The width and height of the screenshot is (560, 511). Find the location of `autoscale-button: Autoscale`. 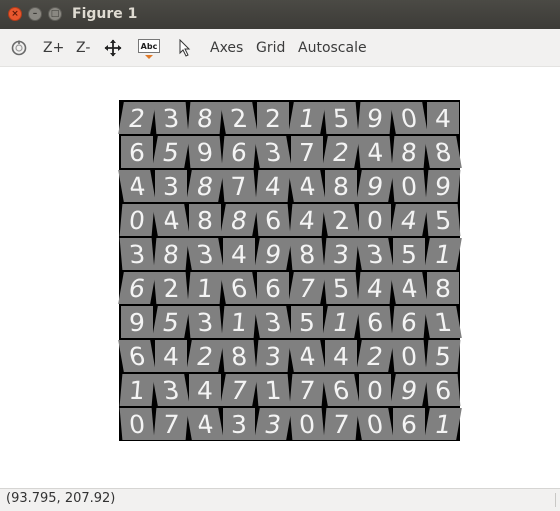

autoscale-button: Autoscale is located at coordinates (332, 47).